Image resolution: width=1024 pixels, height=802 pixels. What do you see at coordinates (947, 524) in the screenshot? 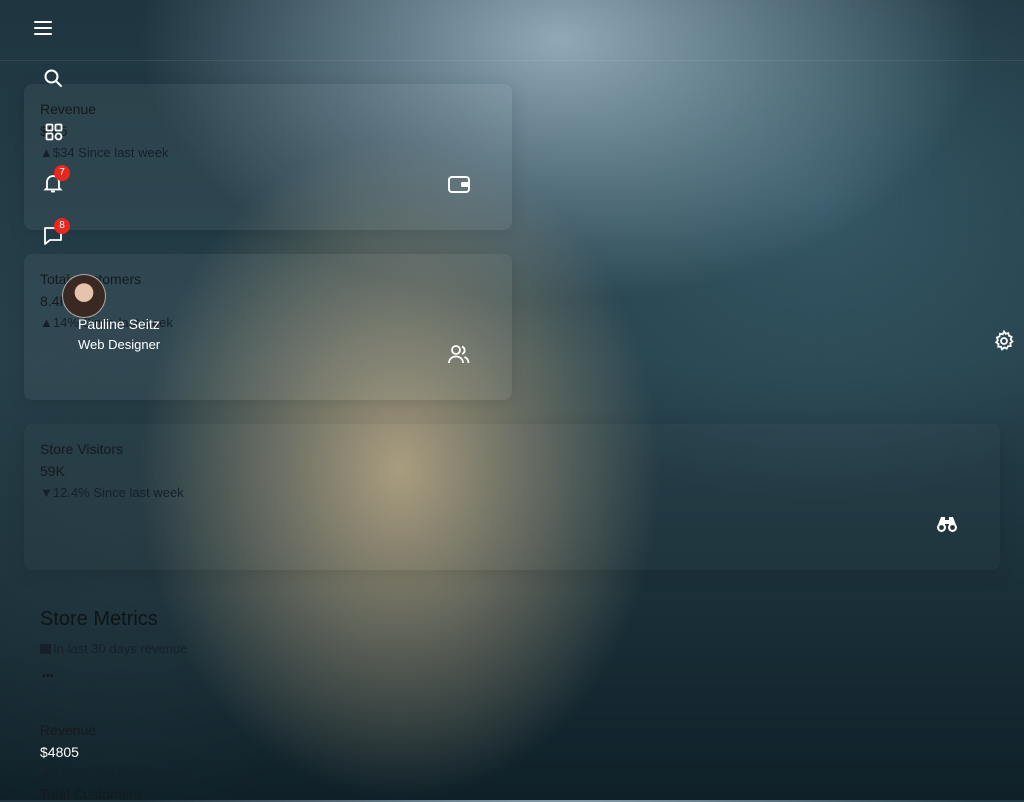
I see `binoculars-icon` at bounding box center [947, 524].